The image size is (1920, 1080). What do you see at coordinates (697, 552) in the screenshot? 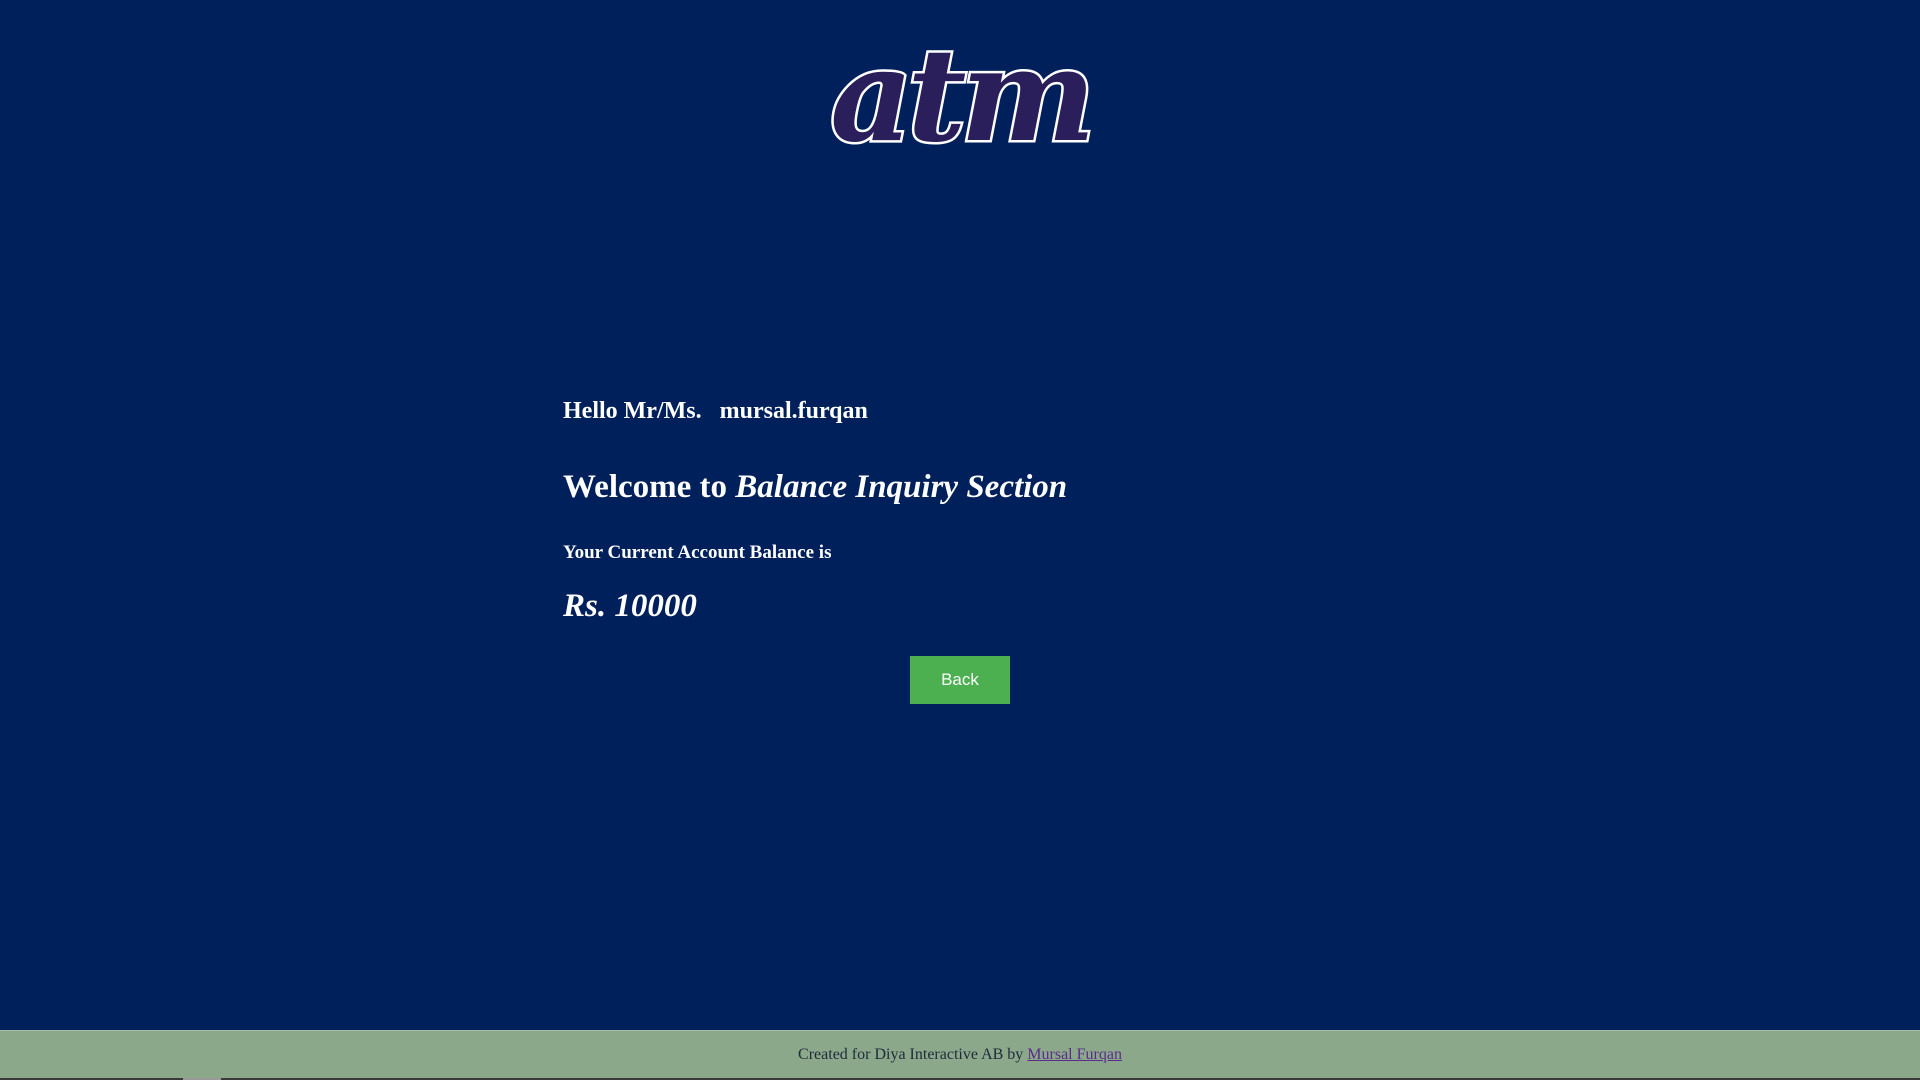
I see `balance-label: Your Current Account Balance is` at bounding box center [697, 552].